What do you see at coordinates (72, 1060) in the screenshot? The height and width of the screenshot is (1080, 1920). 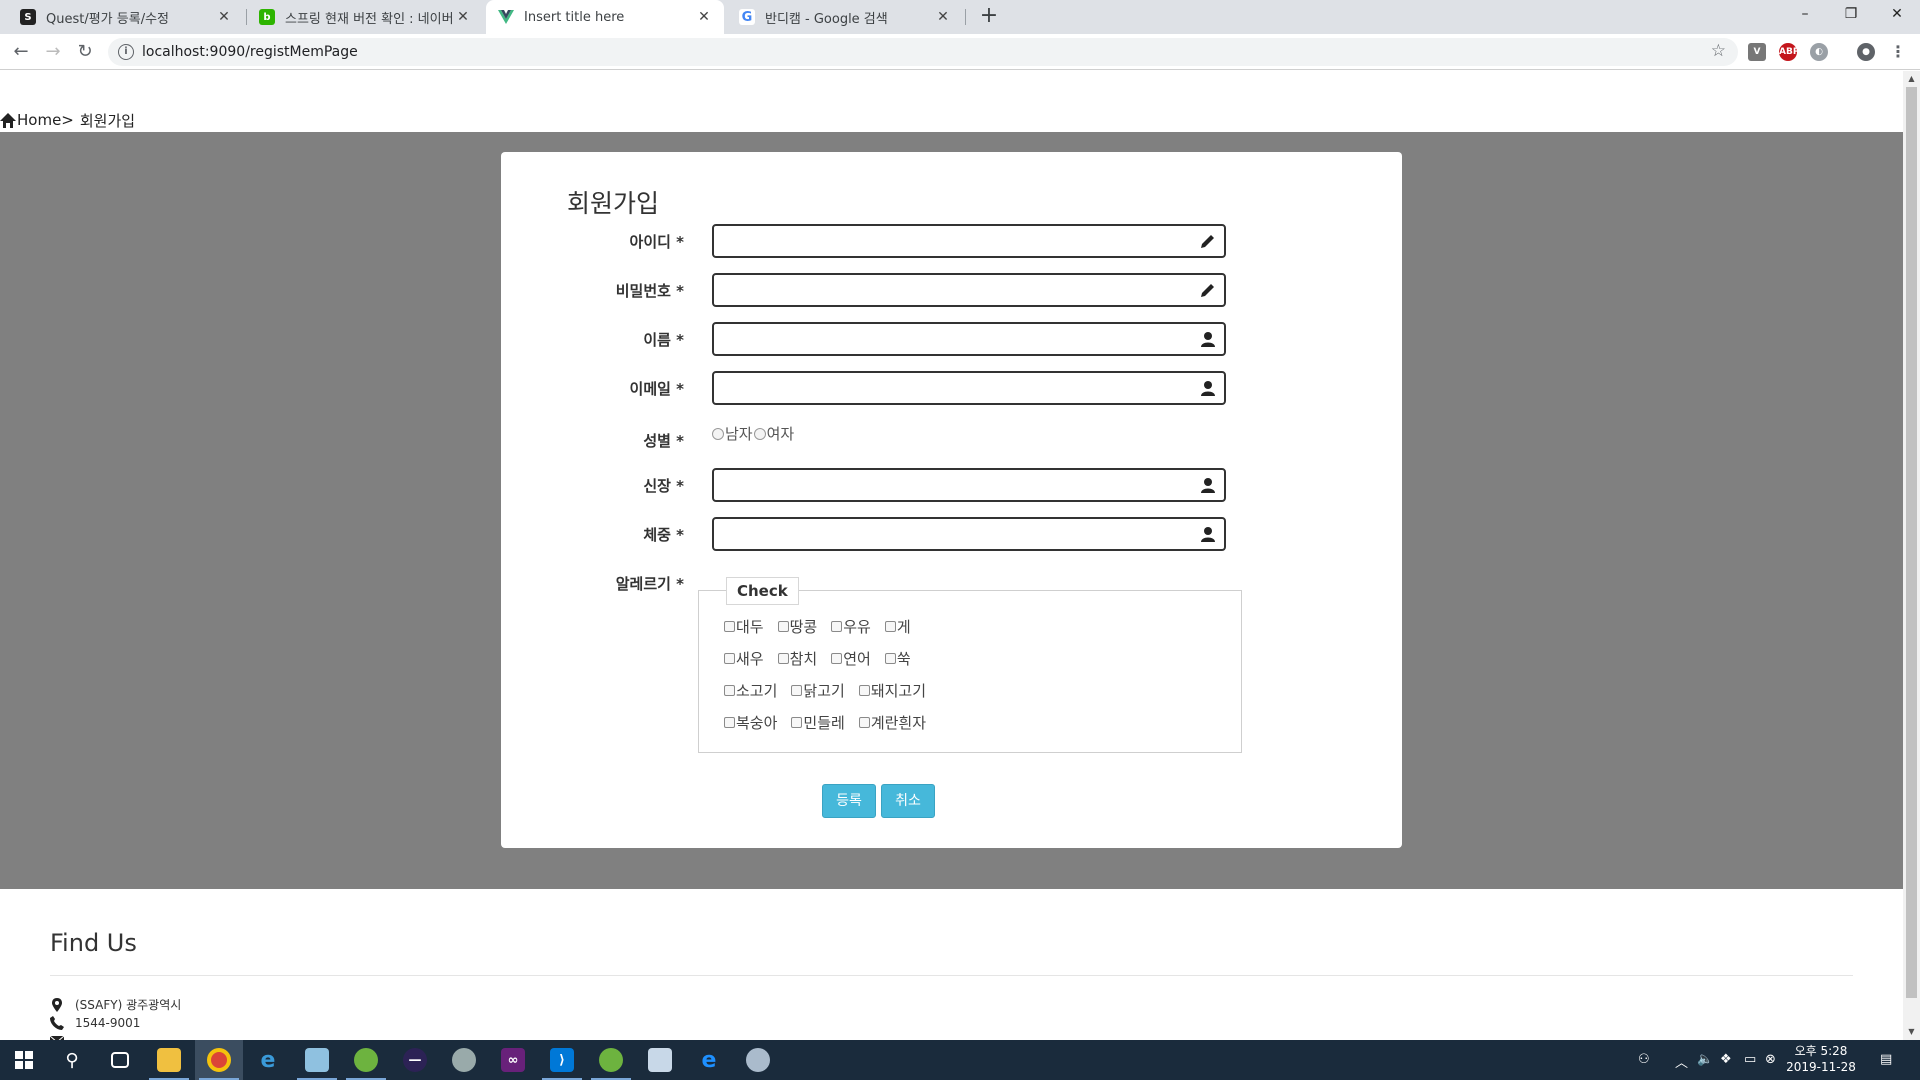 I see `taskbar-search-button: ⚲` at bounding box center [72, 1060].